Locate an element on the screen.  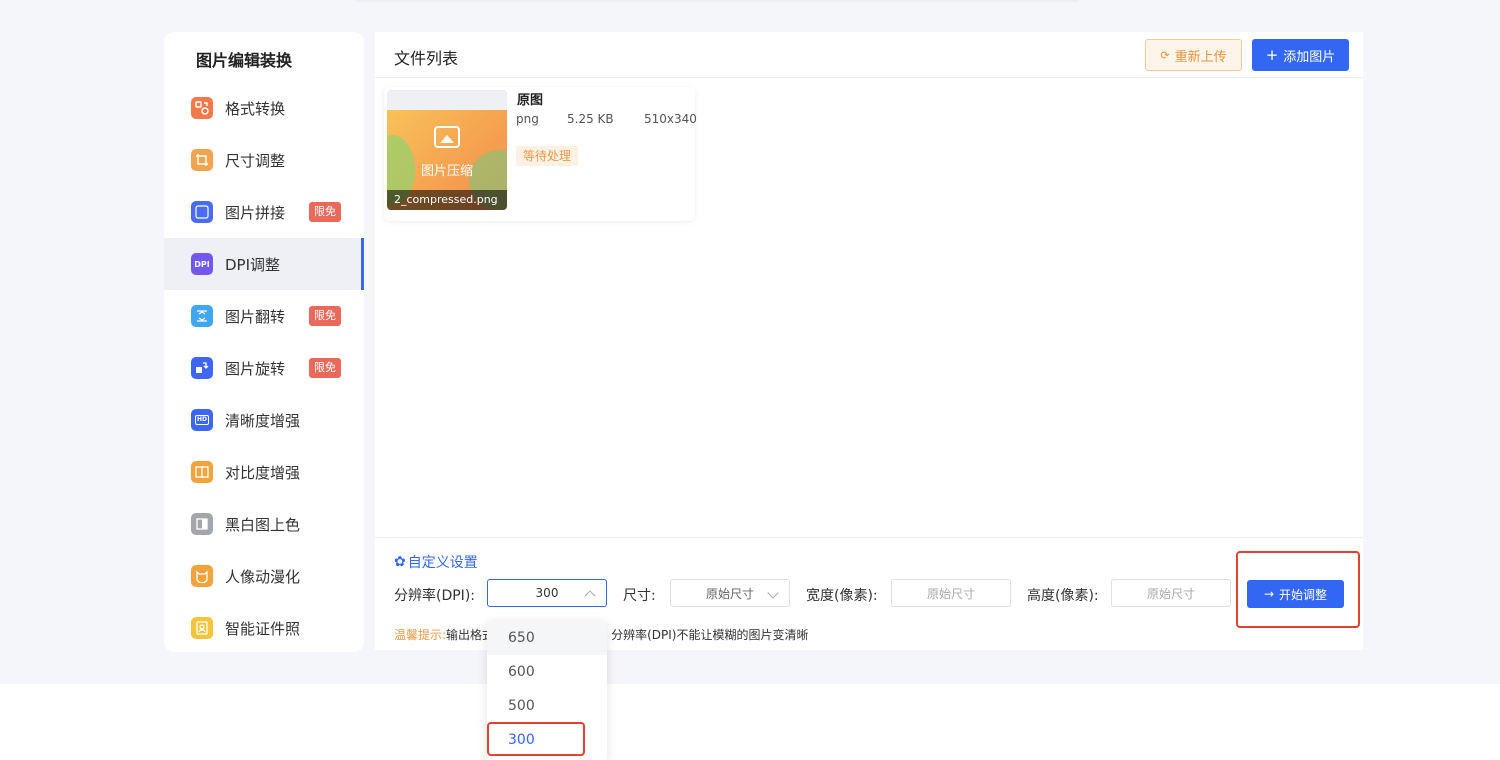
custom-settings-title: ✿ 自定义设置 is located at coordinates (436, 562).